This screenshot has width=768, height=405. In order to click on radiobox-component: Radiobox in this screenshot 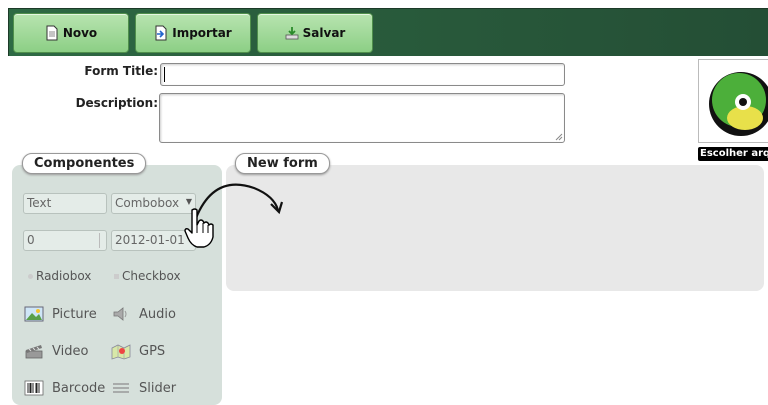, I will do `click(59, 276)`.